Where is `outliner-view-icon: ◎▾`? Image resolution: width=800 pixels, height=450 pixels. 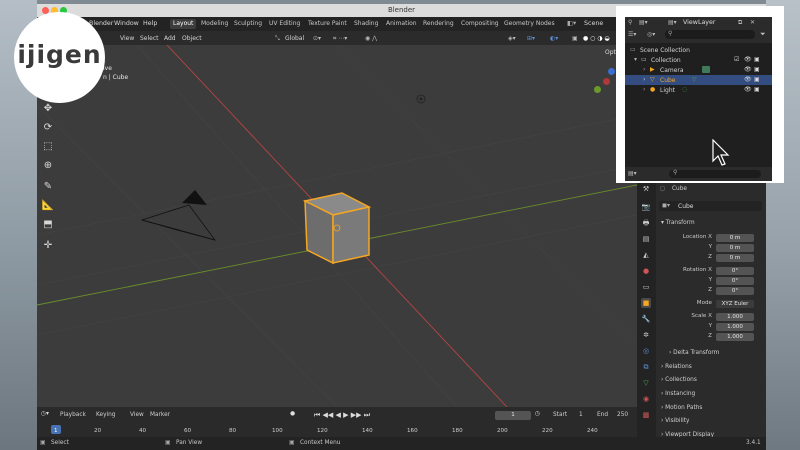 outliner-view-icon: ◎▾ is located at coordinates (651, 34).